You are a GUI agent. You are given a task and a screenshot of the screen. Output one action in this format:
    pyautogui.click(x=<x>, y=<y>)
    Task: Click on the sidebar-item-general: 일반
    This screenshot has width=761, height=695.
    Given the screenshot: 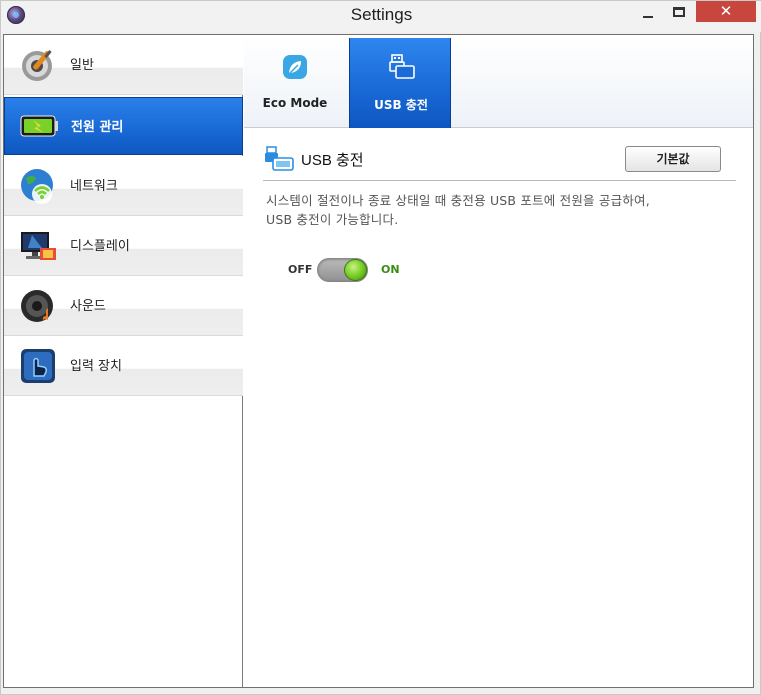 What is the action you would take?
    pyautogui.click(x=123, y=65)
    